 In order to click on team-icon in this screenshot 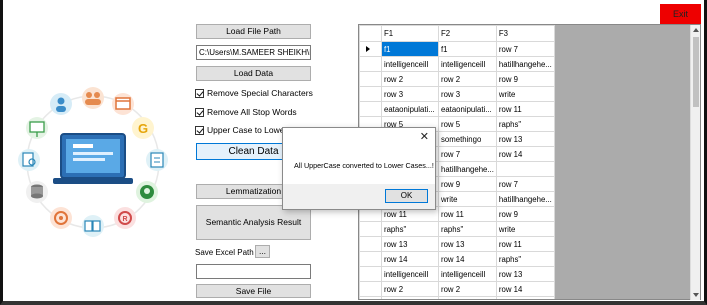, I will do `click(93, 98)`.